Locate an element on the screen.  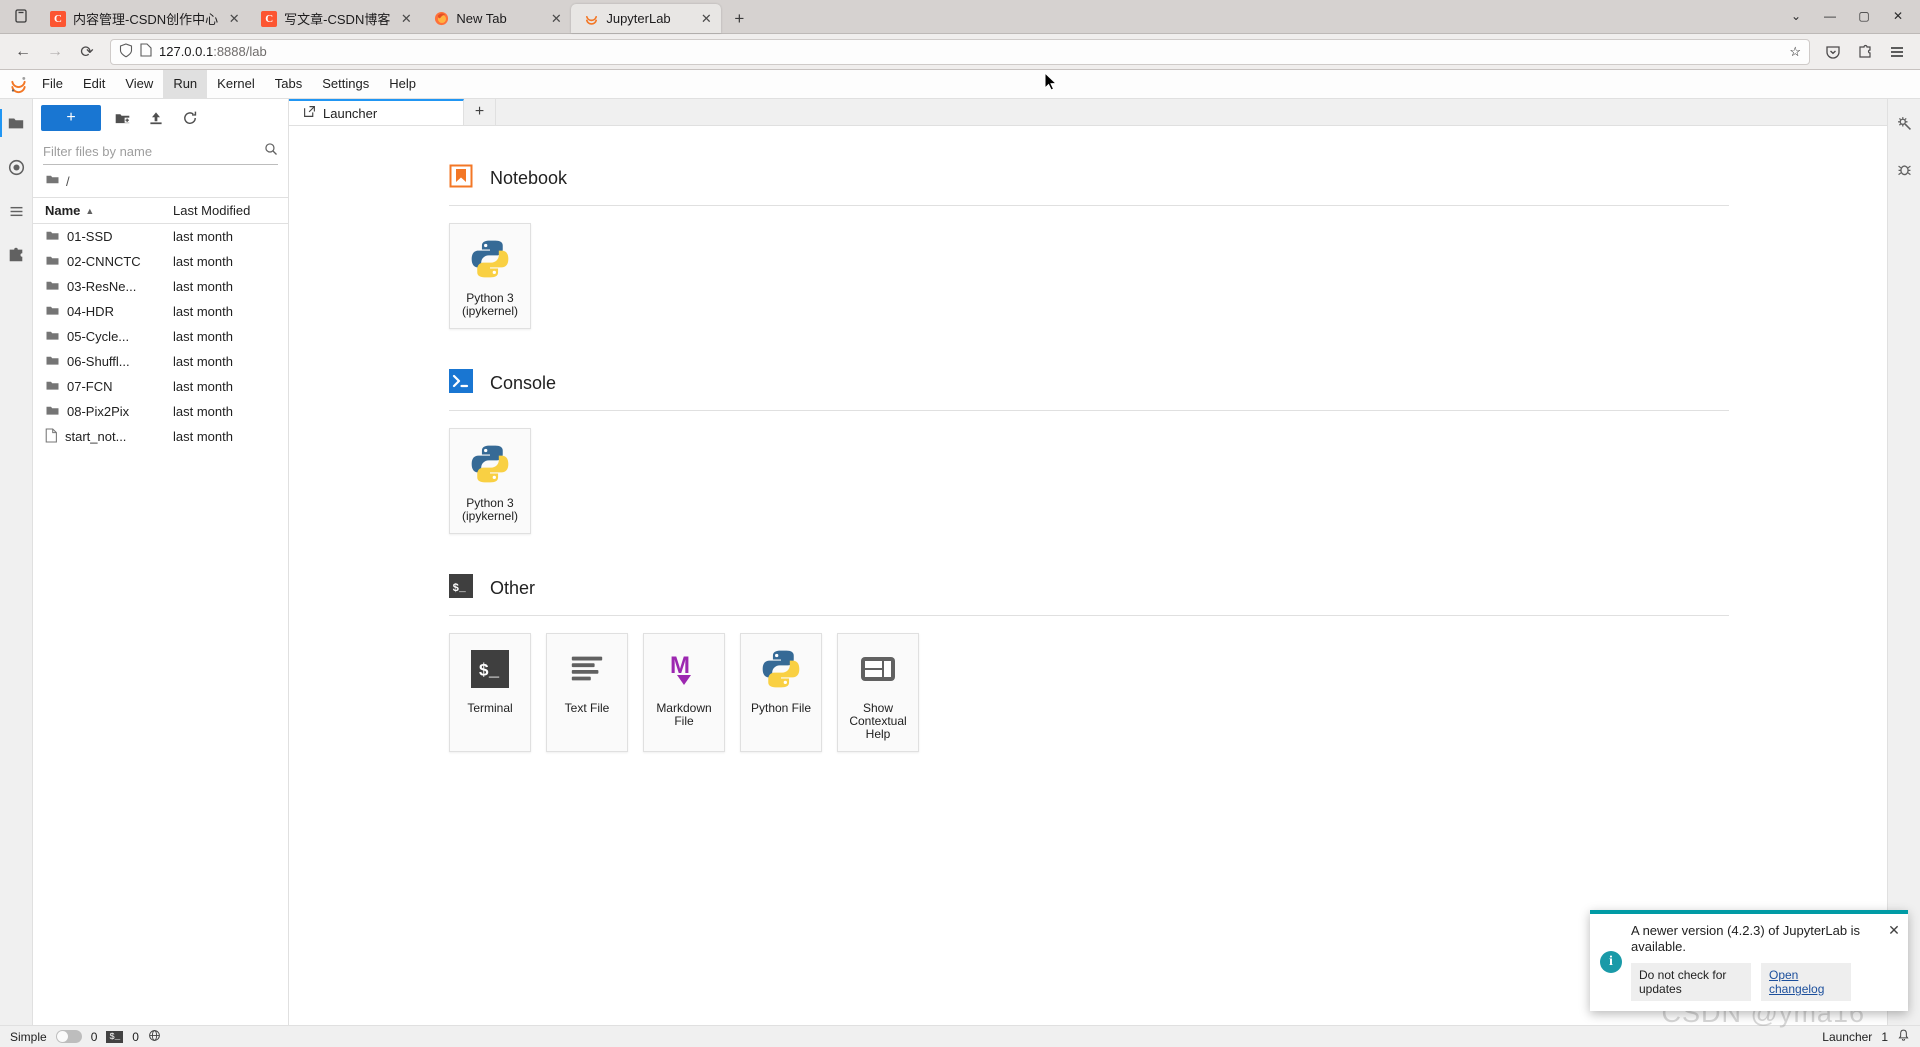
file-item-name-cell: 07-FCN is located at coordinates (109, 387).